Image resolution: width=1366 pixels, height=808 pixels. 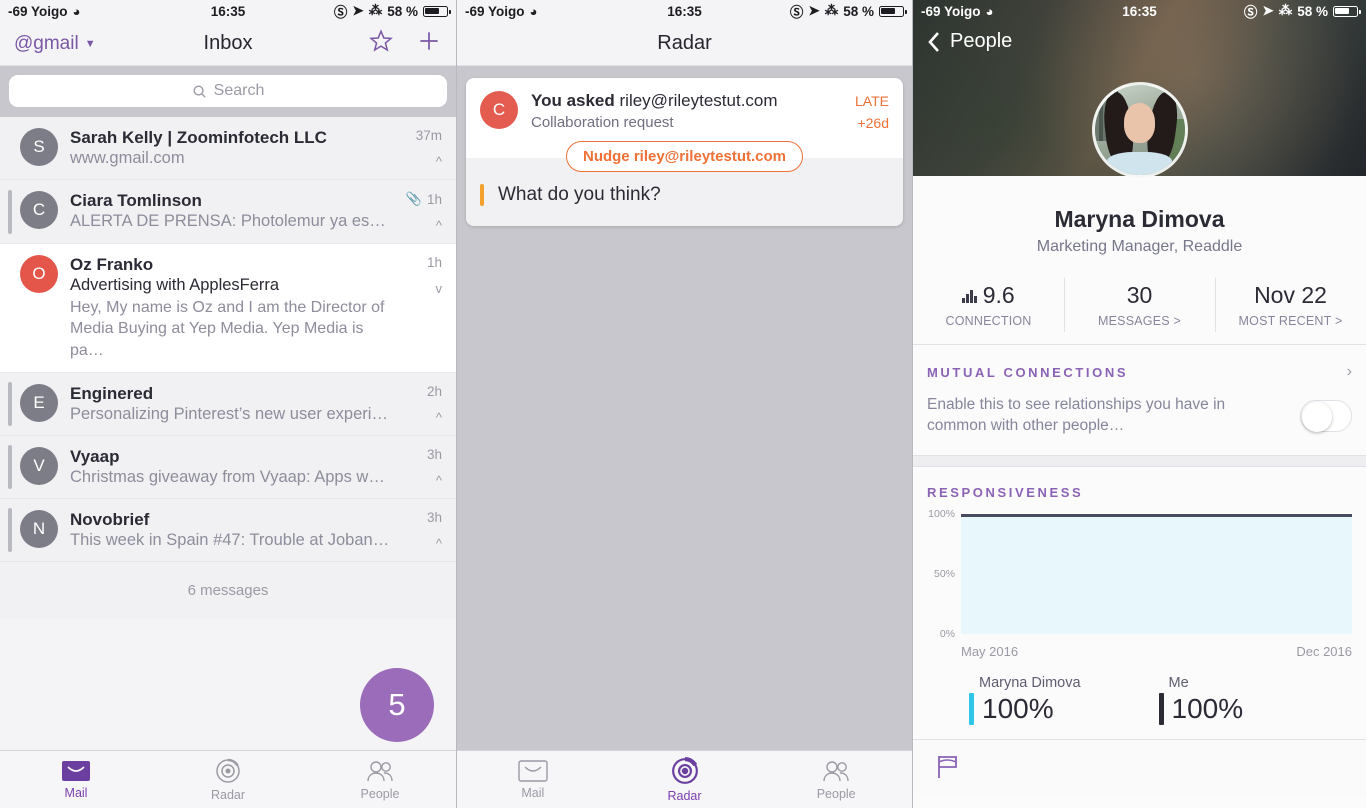 What do you see at coordinates (1018, 708) in the screenshot?
I see `legend-value: 100%` at bounding box center [1018, 708].